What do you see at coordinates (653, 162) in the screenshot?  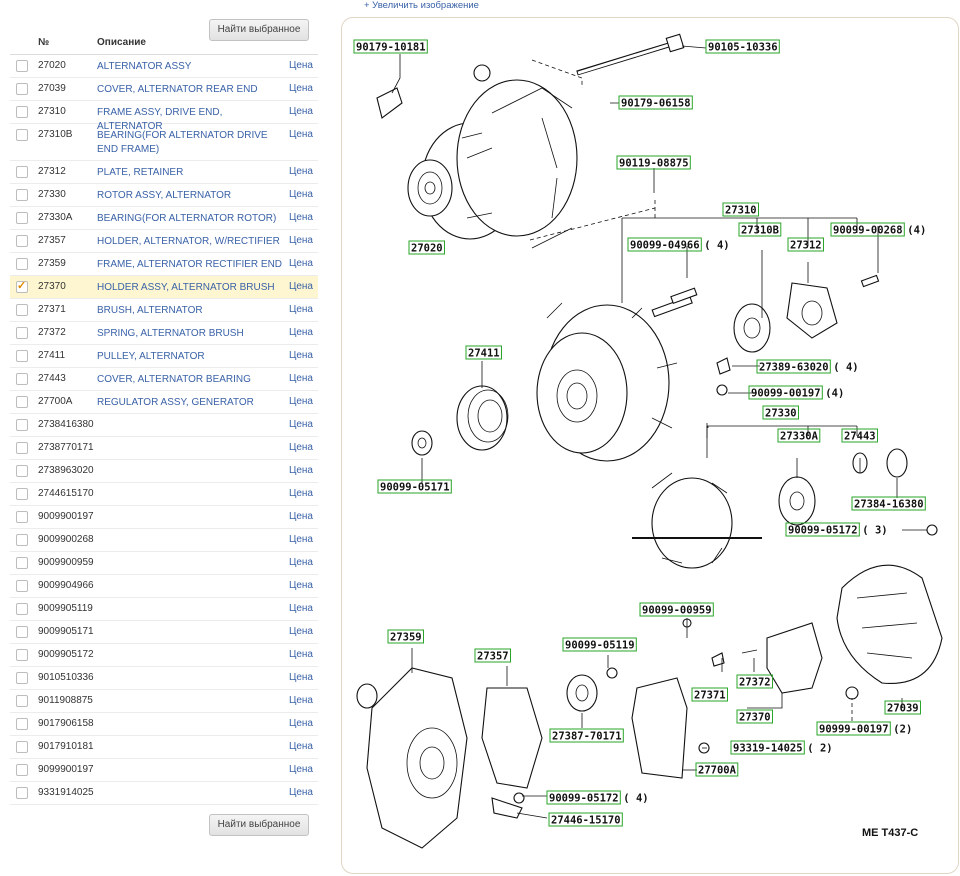 I see `part-callout: 90119-08875` at bounding box center [653, 162].